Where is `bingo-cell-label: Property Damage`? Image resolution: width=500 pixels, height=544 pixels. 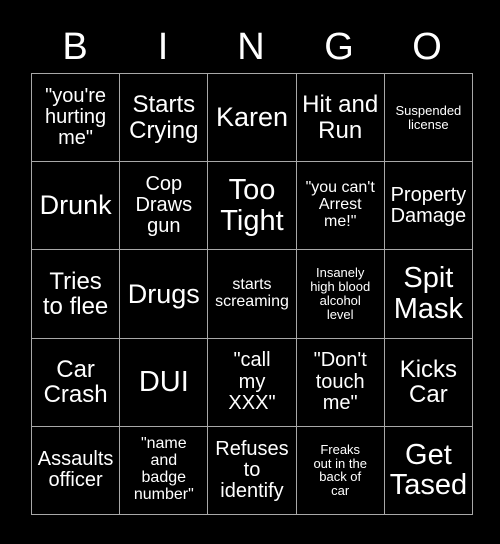
bingo-cell-label: Property Damage is located at coordinates (428, 205).